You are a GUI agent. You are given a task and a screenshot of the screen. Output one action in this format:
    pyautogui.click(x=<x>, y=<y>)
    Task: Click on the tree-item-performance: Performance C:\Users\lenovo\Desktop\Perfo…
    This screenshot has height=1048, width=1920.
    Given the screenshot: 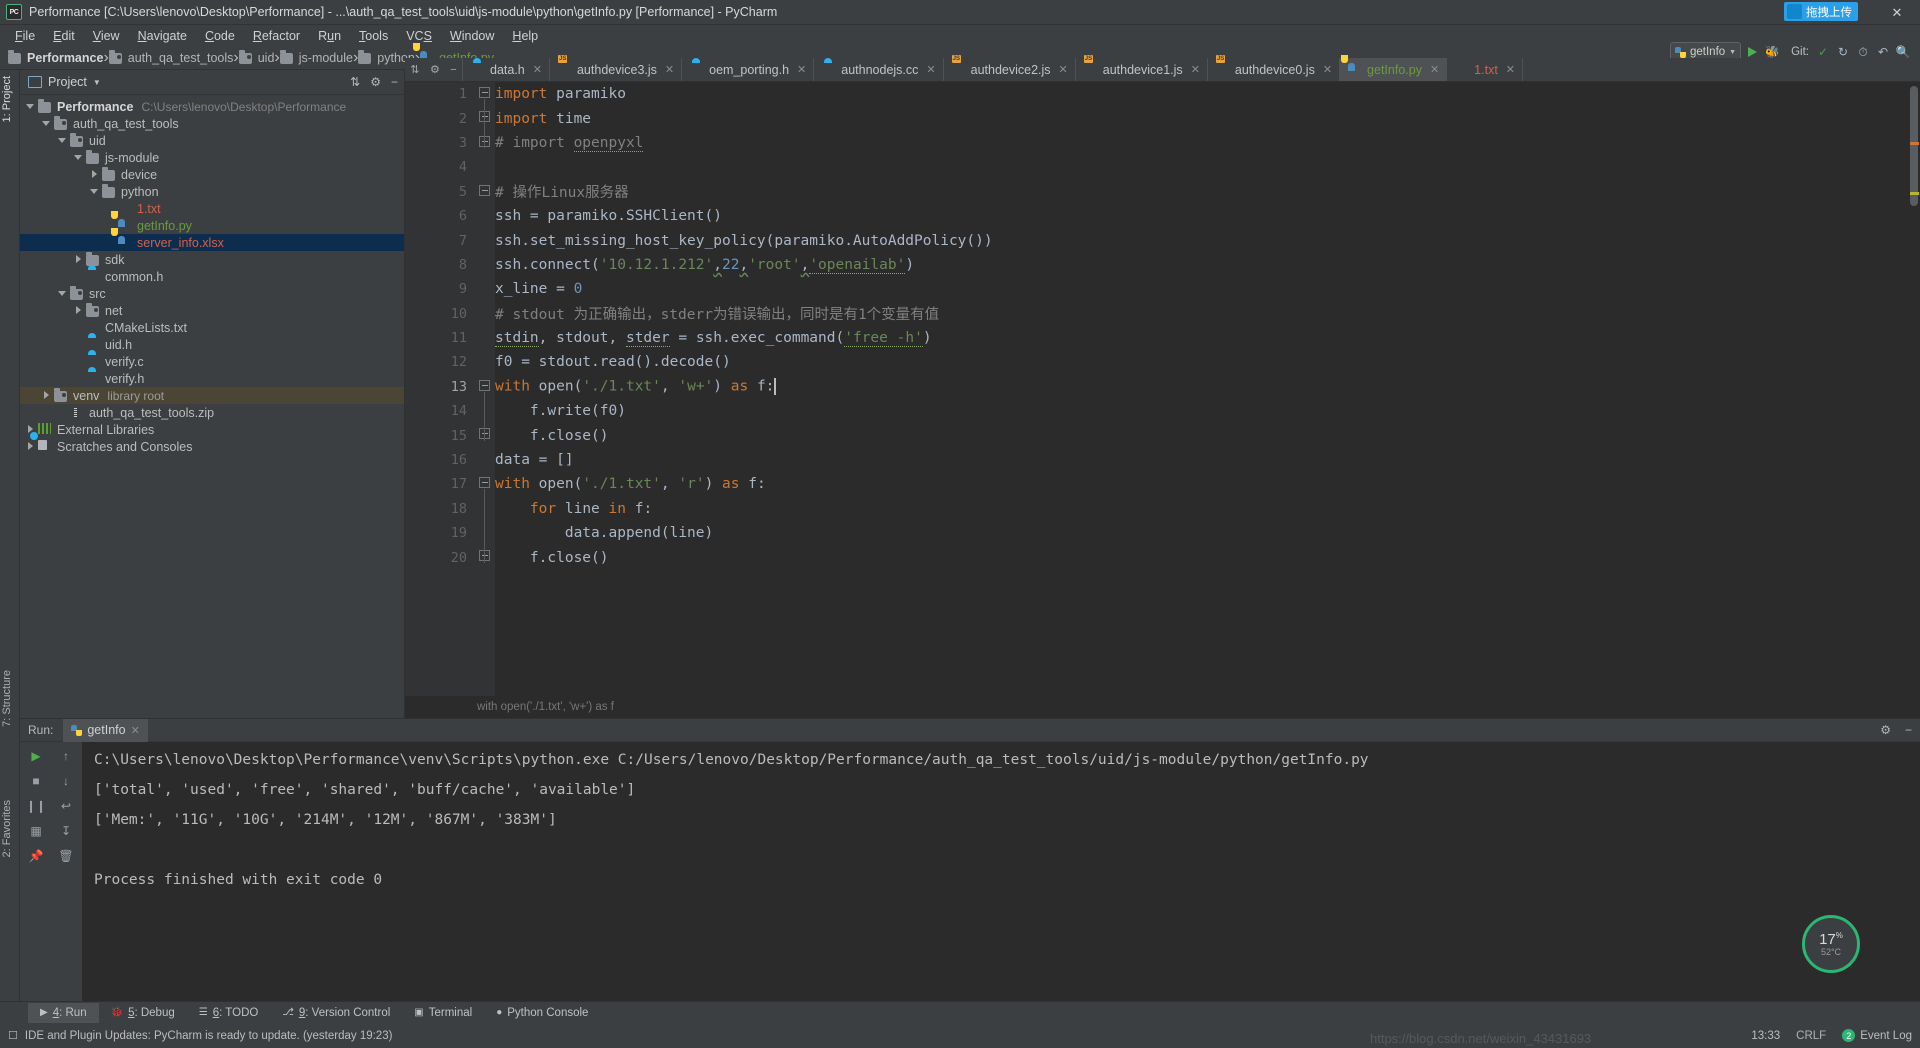 What is the action you would take?
    pyautogui.click(x=212, y=106)
    